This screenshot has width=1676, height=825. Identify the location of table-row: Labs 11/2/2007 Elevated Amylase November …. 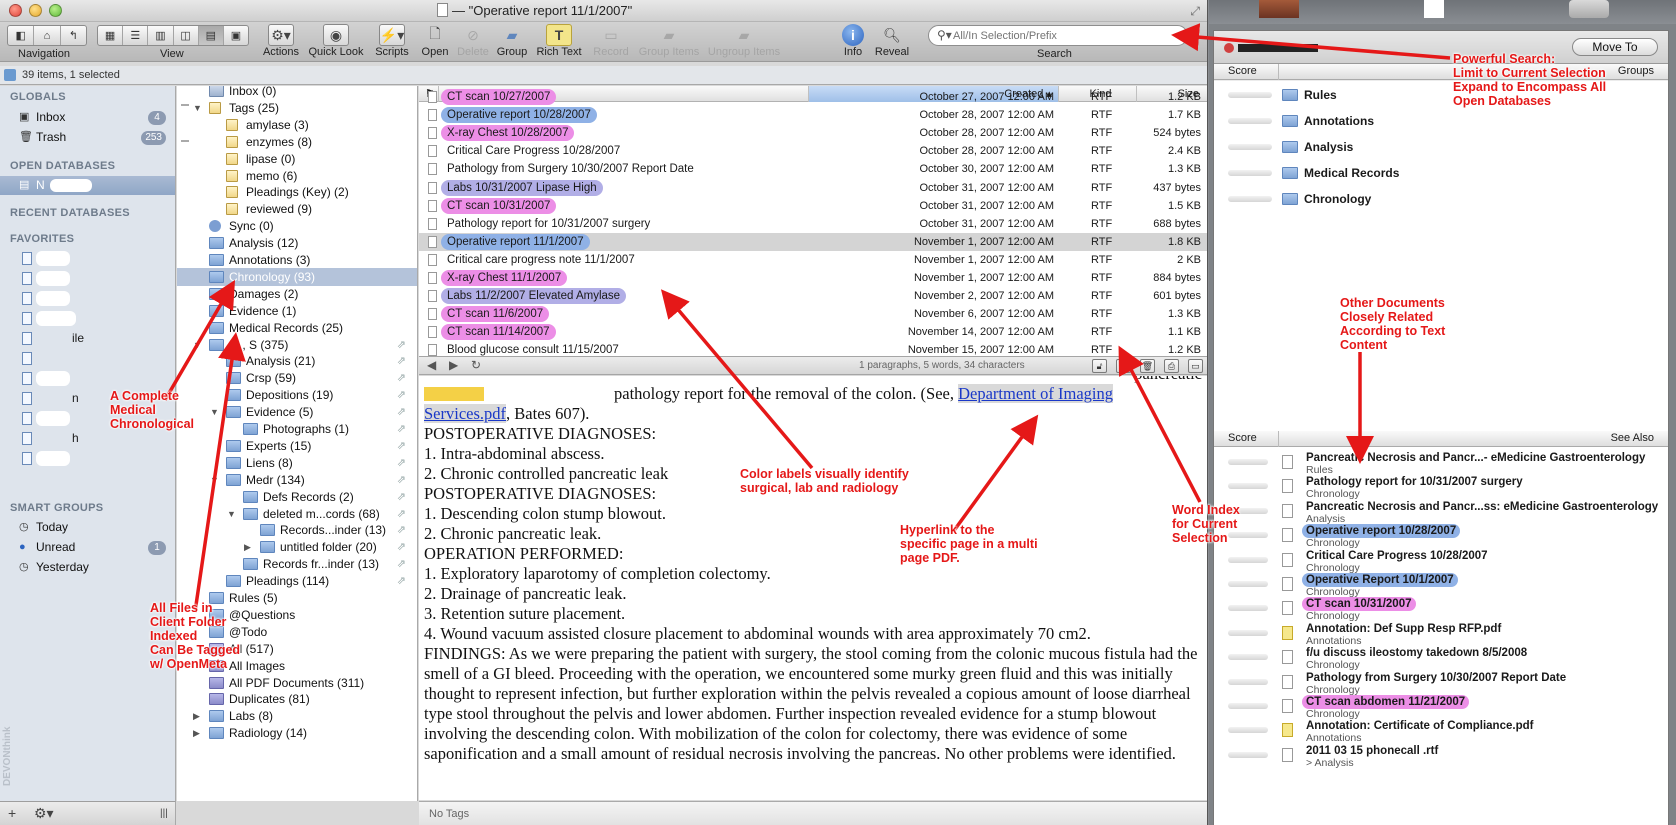
(813, 296).